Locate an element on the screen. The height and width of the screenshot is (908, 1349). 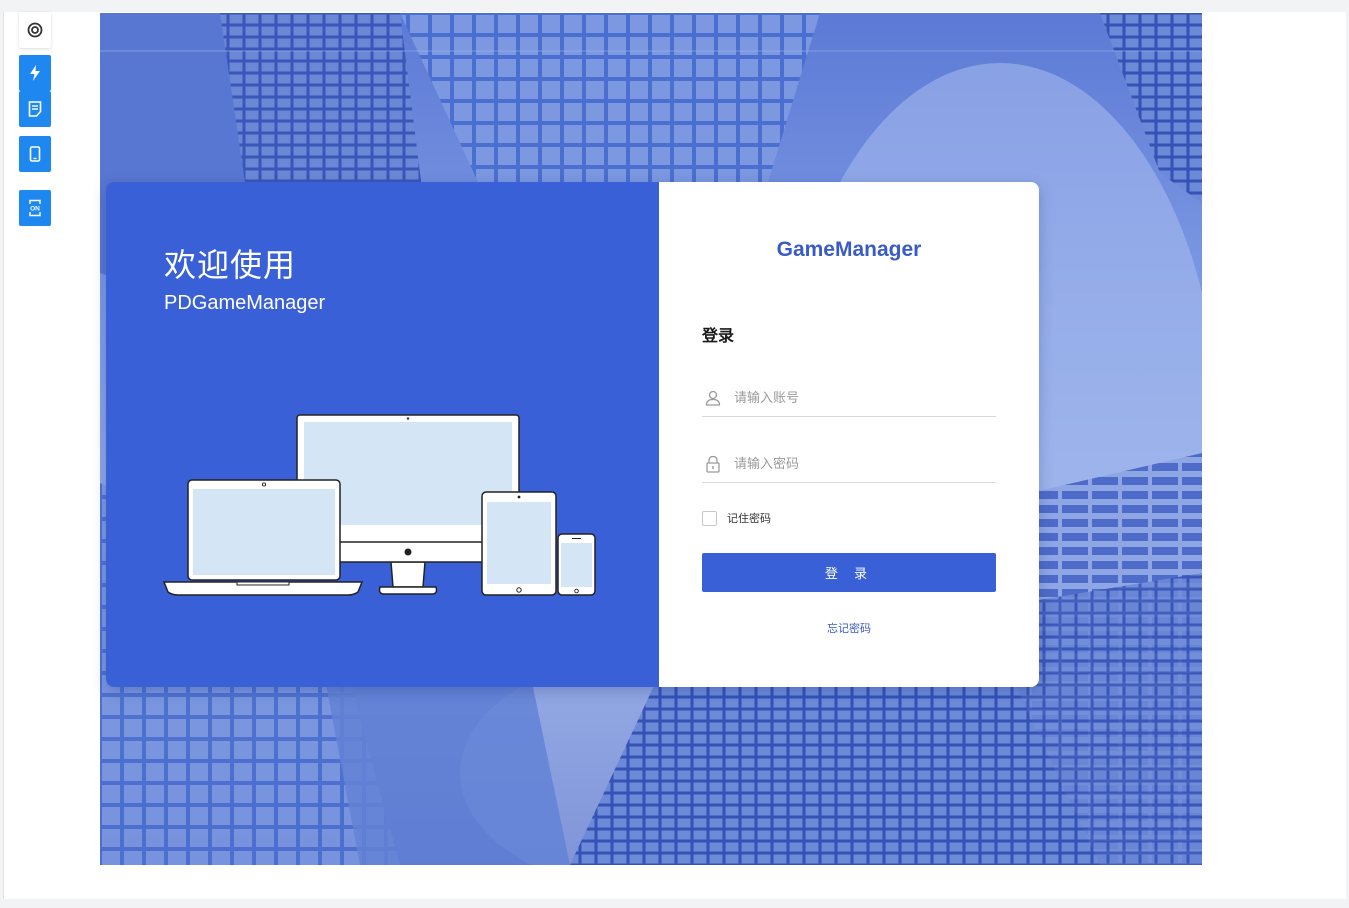
remember-checkbox is located at coordinates (709, 518).